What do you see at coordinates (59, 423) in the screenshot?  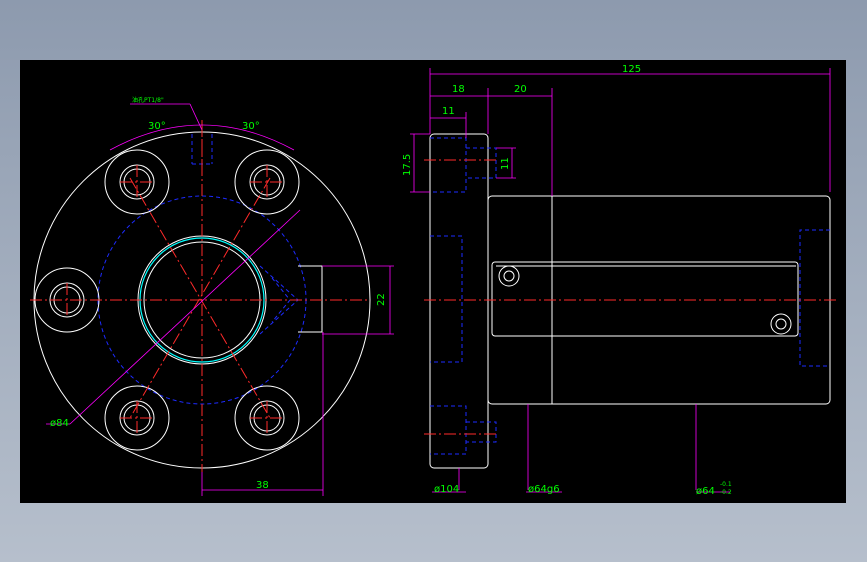 I see `dia84-label: ø84` at bounding box center [59, 423].